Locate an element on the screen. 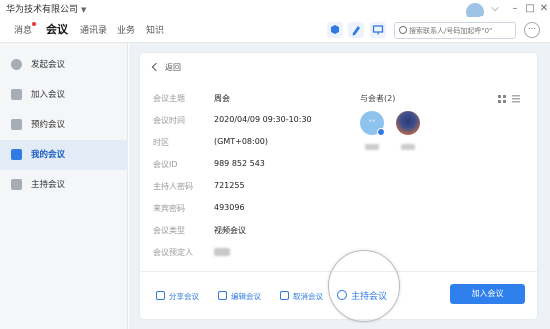 The width and height of the screenshot is (550, 329). sidebar-item-label: 我的会议 is located at coordinates (48, 155).